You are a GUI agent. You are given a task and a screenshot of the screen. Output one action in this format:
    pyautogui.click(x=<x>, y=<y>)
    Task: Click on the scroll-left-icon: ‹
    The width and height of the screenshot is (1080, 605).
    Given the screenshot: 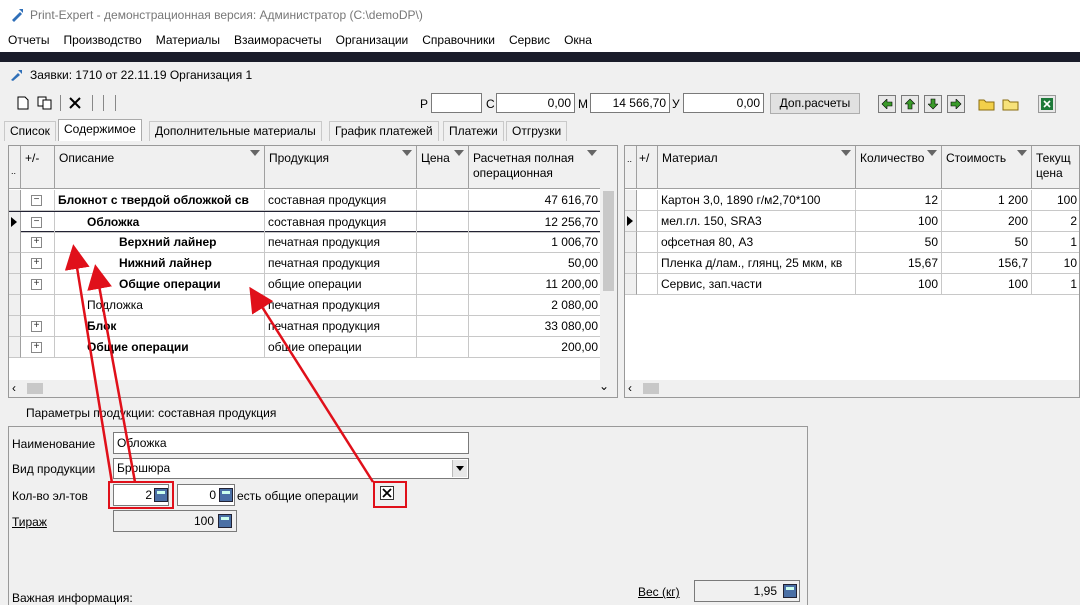 What is the action you would take?
    pyautogui.click(x=630, y=388)
    